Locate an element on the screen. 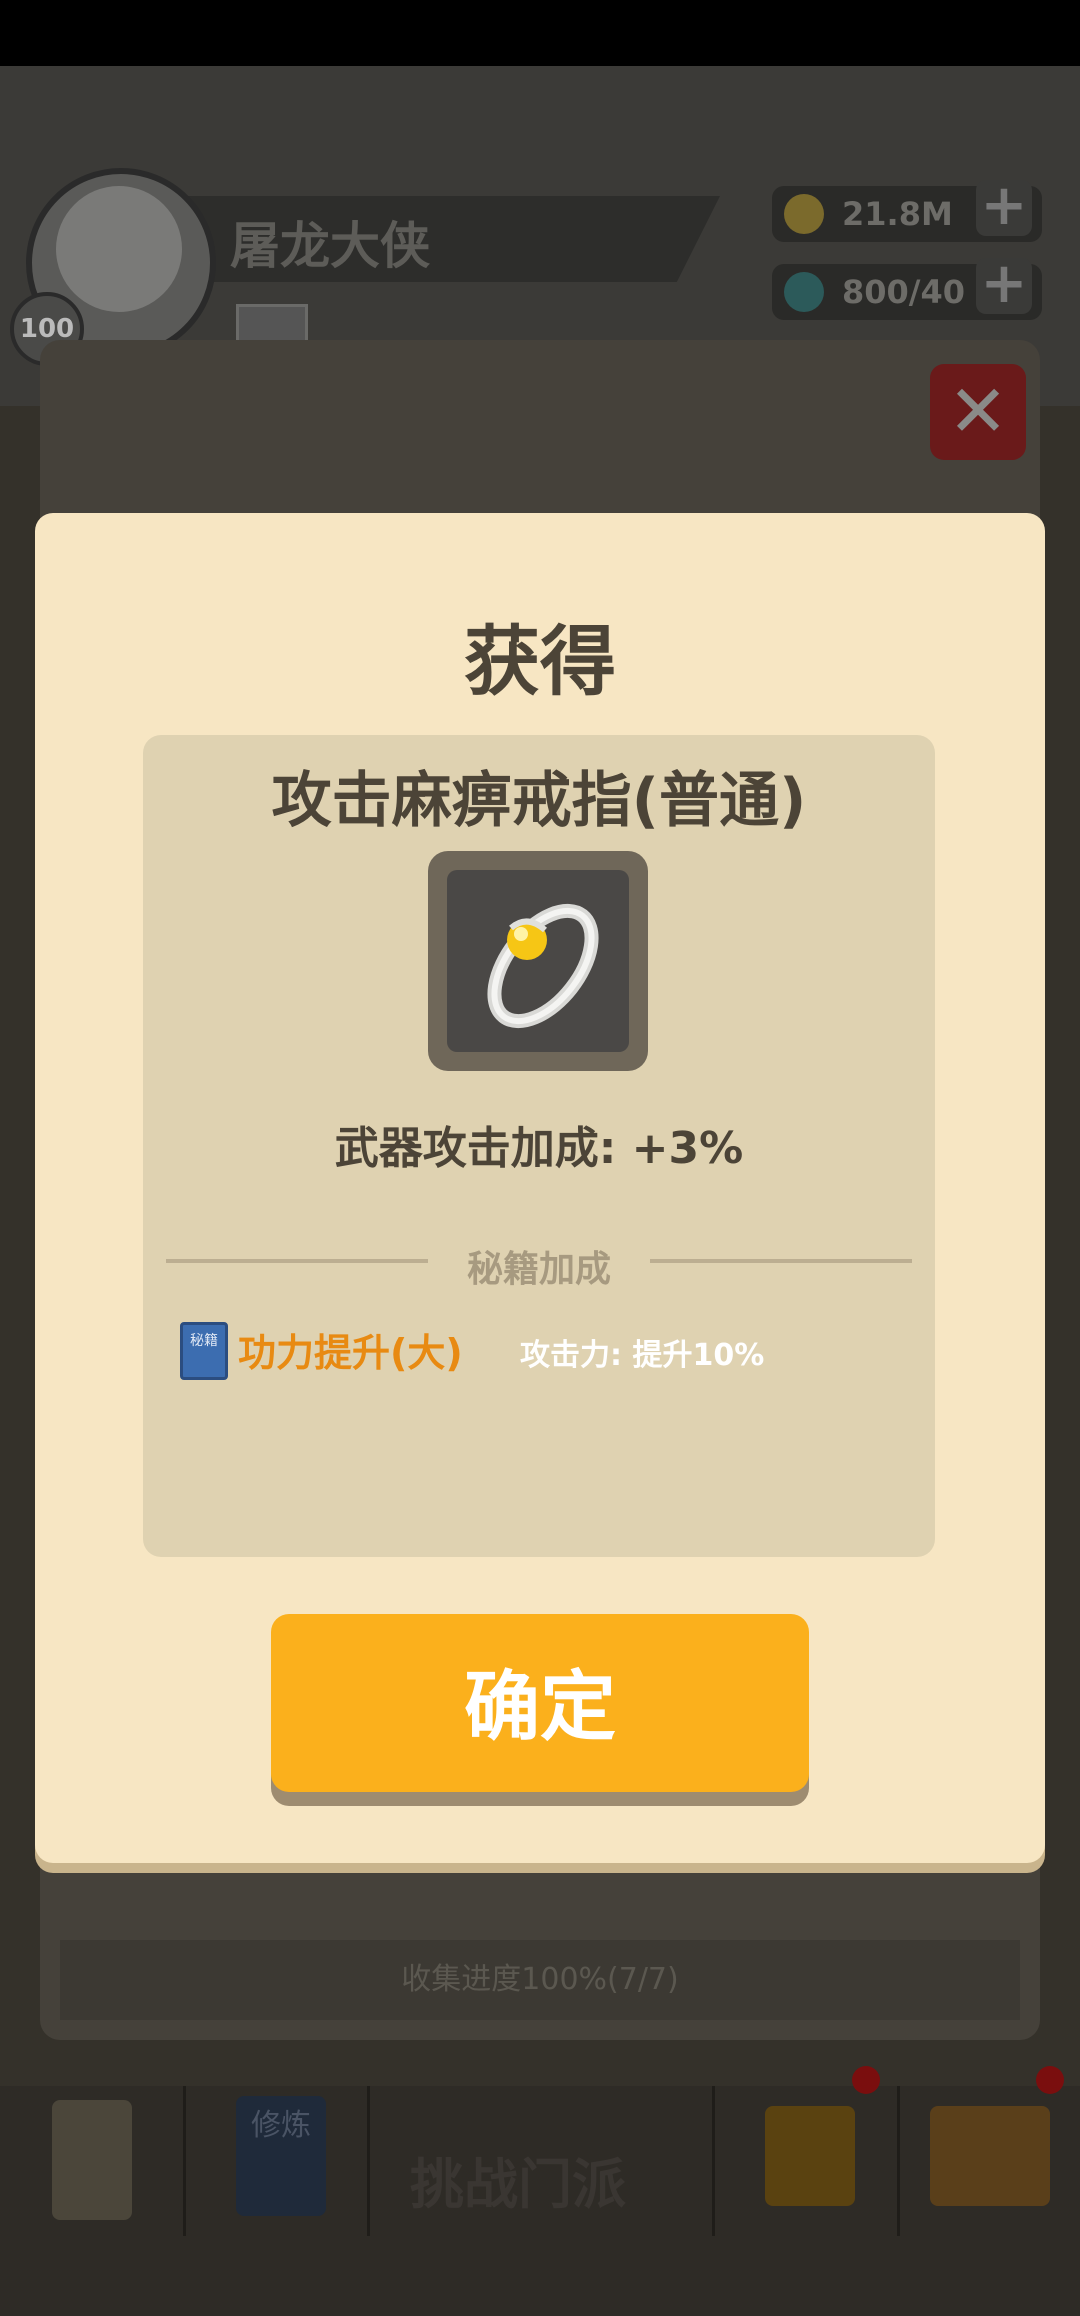 The image size is (1080, 2316). tab-train: 修炼 is located at coordinates (278, 2161).